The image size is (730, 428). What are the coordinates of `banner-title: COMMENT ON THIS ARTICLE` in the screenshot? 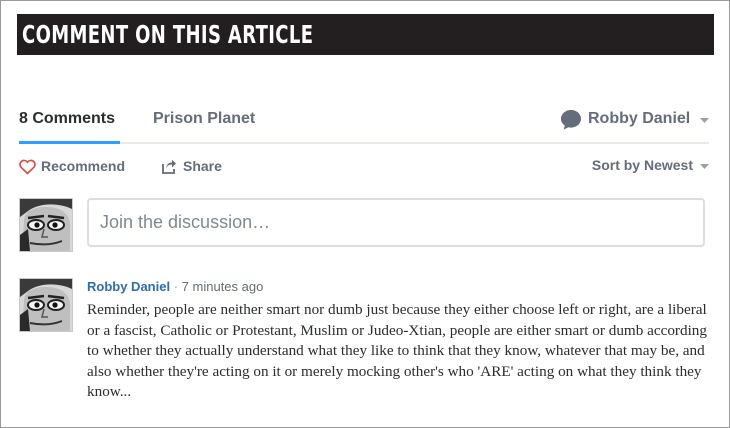 It's located at (168, 34).